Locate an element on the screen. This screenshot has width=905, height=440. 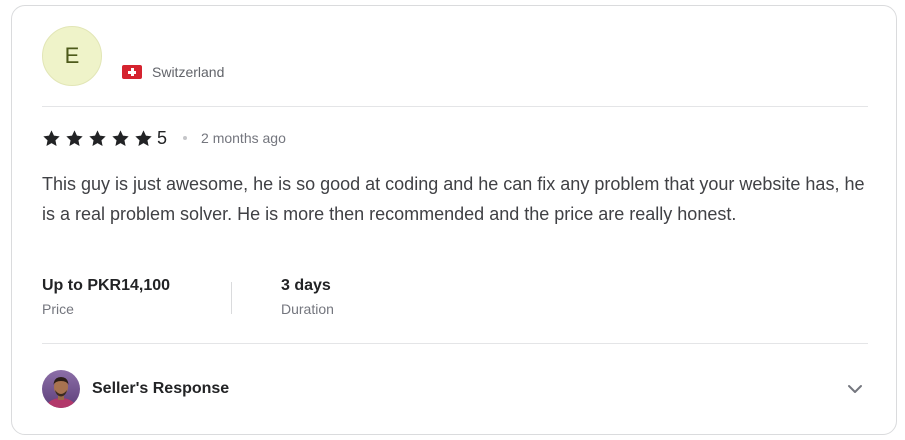
switzerland-flag-icon is located at coordinates (132, 72).